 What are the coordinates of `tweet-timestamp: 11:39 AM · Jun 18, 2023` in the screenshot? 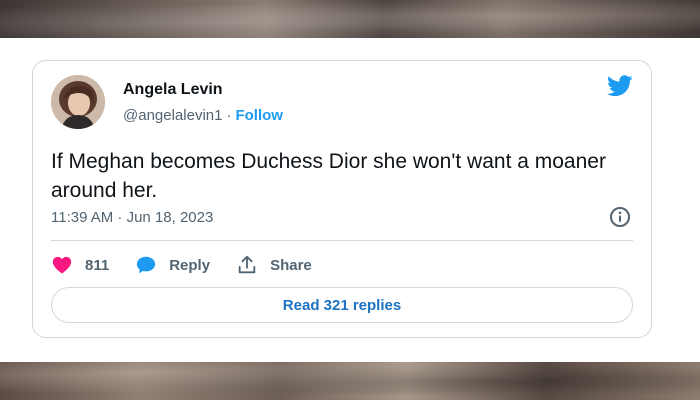 It's located at (132, 217).